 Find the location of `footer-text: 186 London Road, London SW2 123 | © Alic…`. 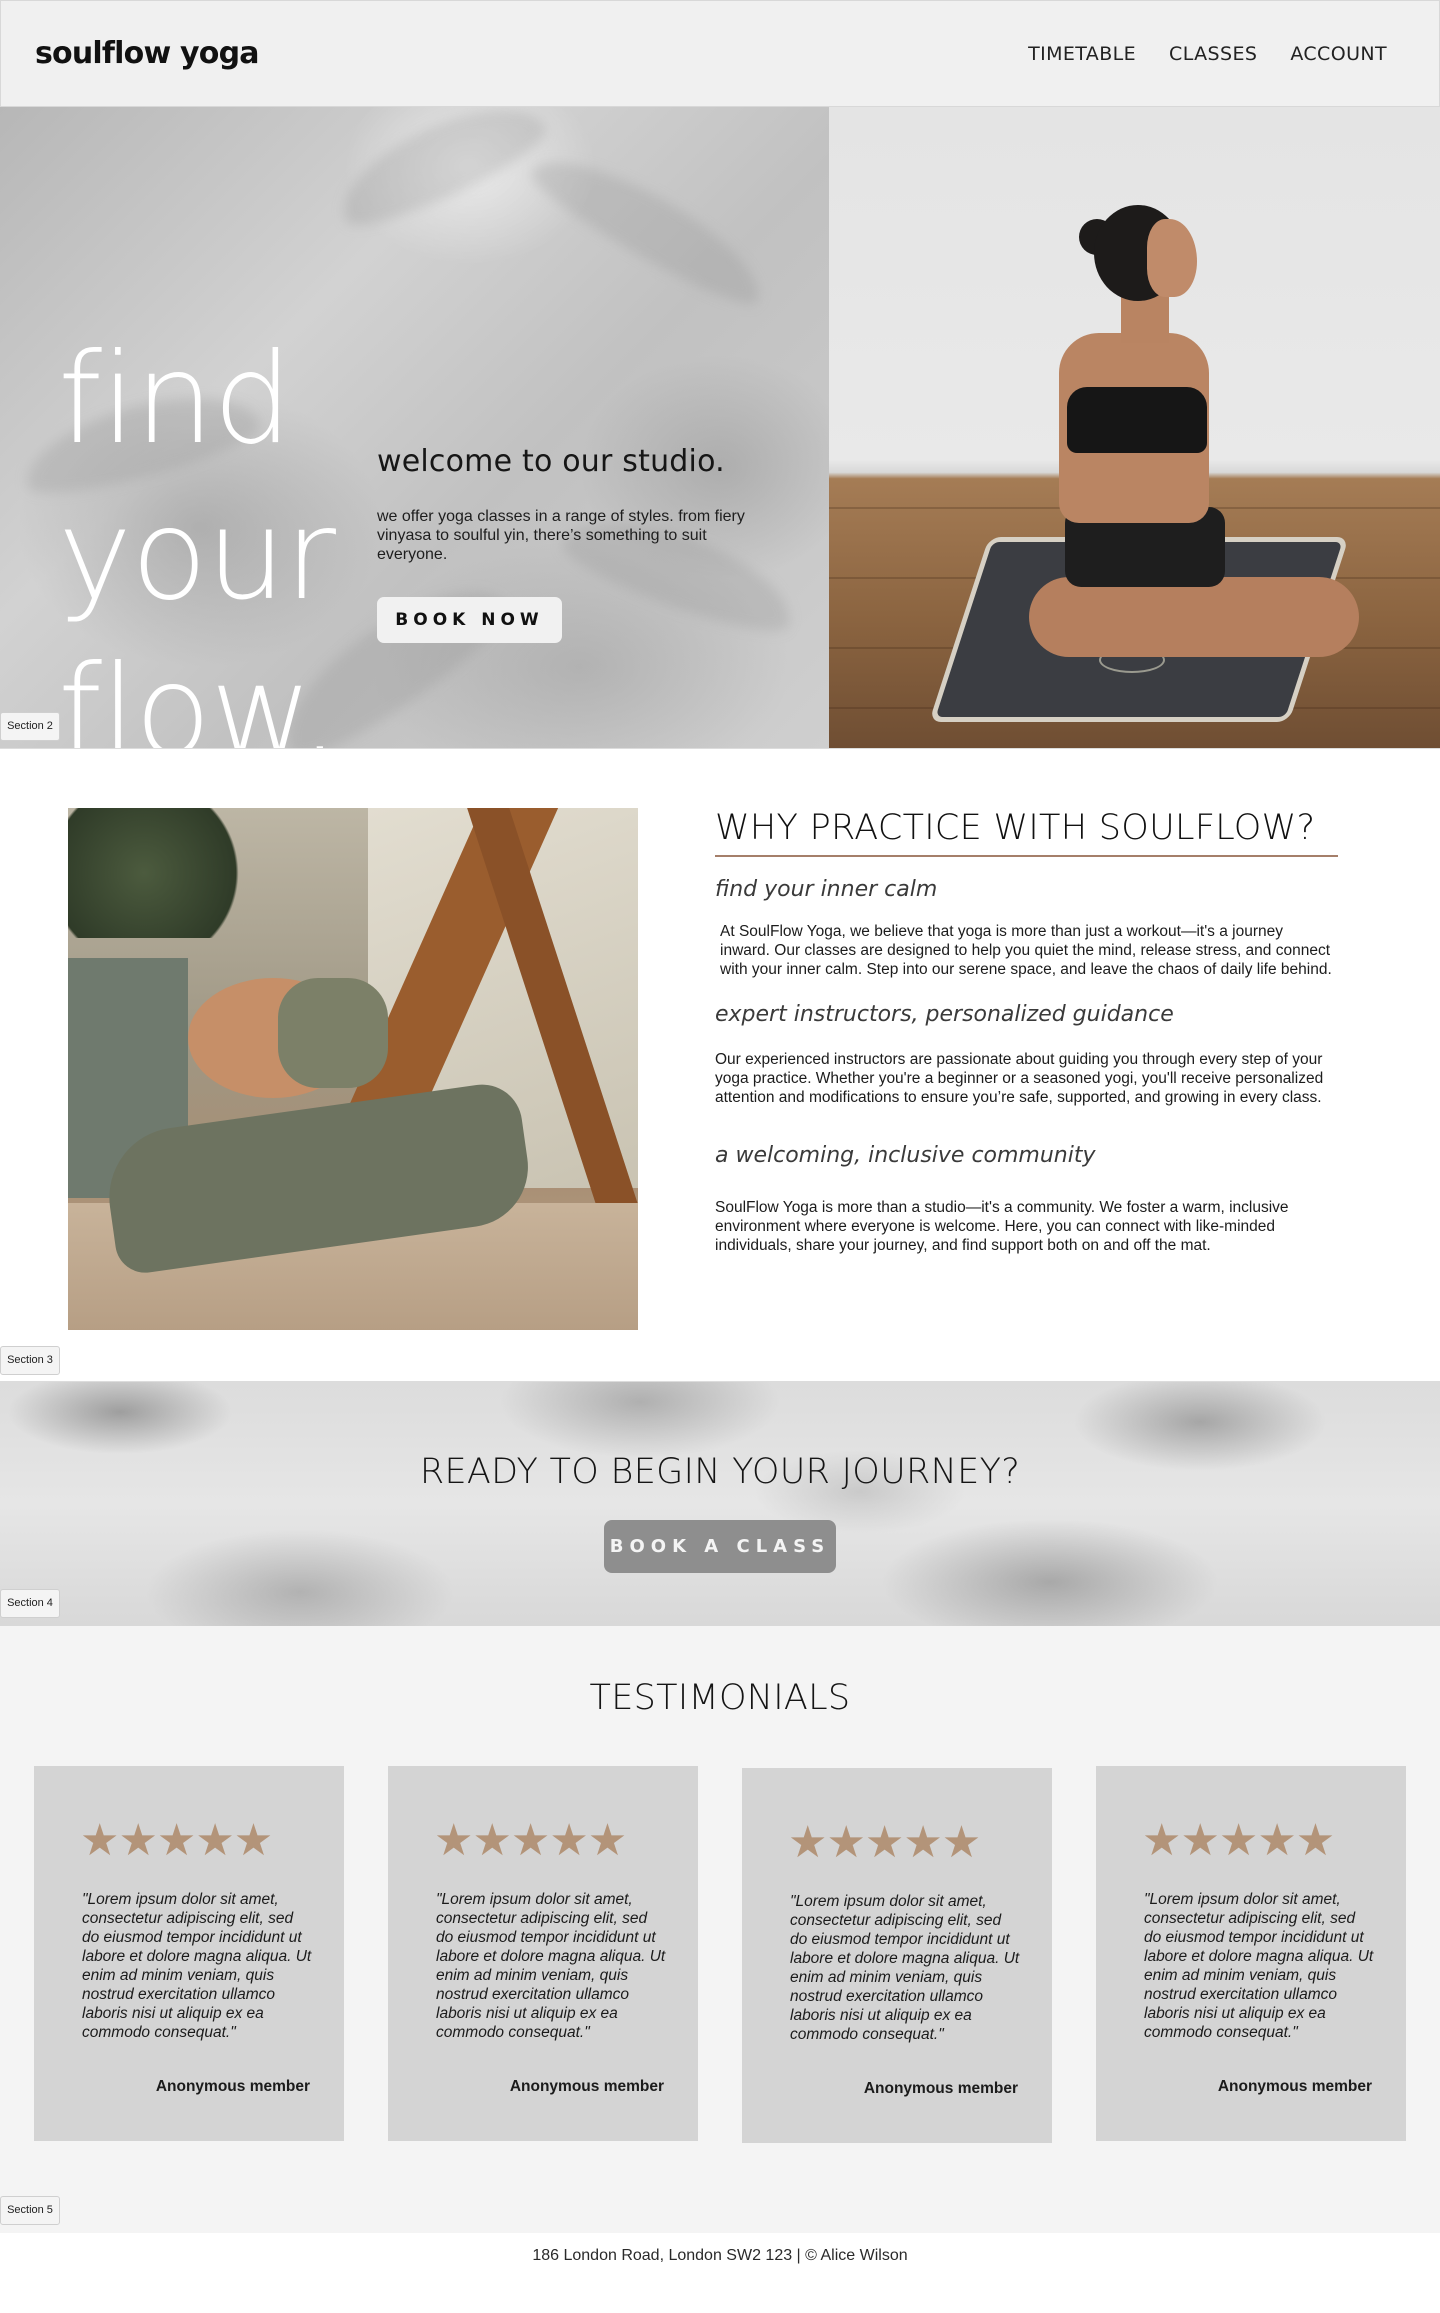

footer-text: 186 London Road, London SW2 123 | © Alic… is located at coordinates (720, 2255).